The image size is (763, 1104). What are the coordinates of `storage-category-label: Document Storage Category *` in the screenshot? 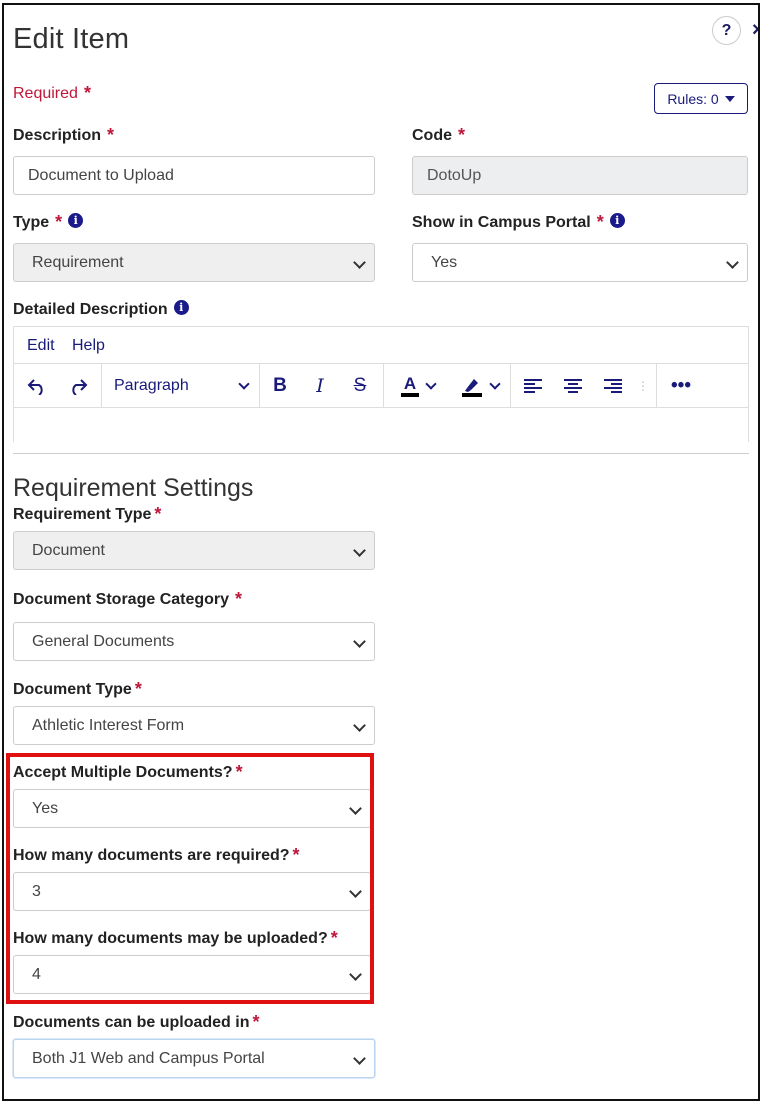 It's located at (128, 600).